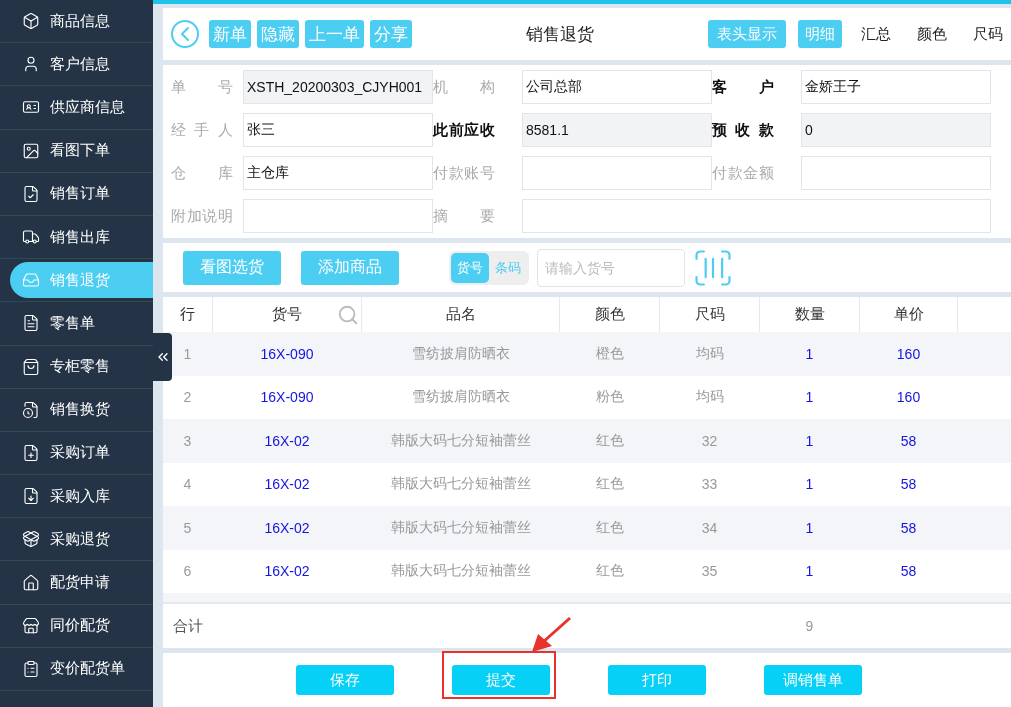 This screenshot has width=1011, height=707. Describe the element at coordinates (187, 527) in the screenshot. I see `table-cell: 5` at that location.